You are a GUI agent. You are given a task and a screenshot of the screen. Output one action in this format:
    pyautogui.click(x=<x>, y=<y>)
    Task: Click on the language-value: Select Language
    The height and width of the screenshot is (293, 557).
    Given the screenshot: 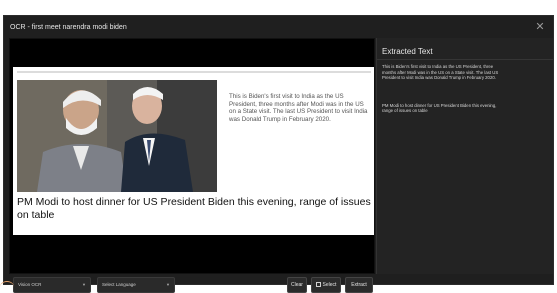 What is the action you would take?
    pyautogui.click(x=119, y=284)
    